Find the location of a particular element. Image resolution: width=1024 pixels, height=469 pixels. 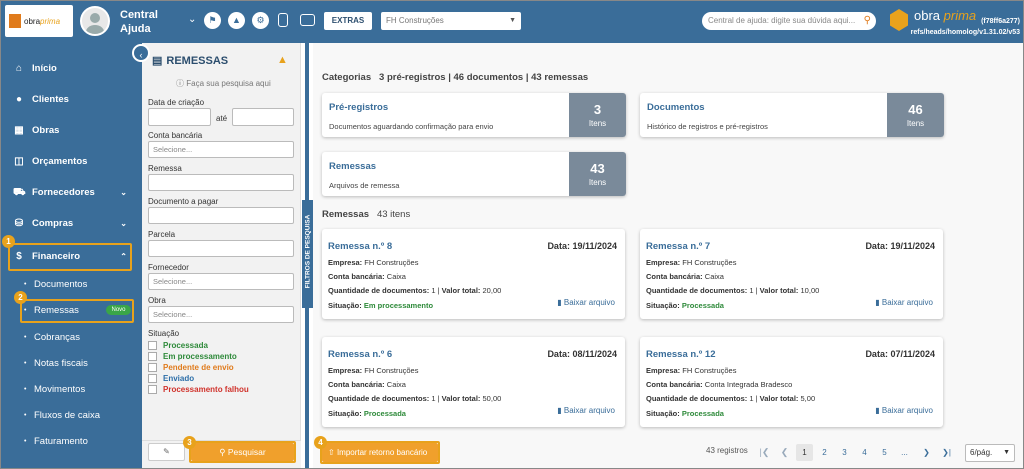

page-4: 4 is located at coordinates (864, 452).